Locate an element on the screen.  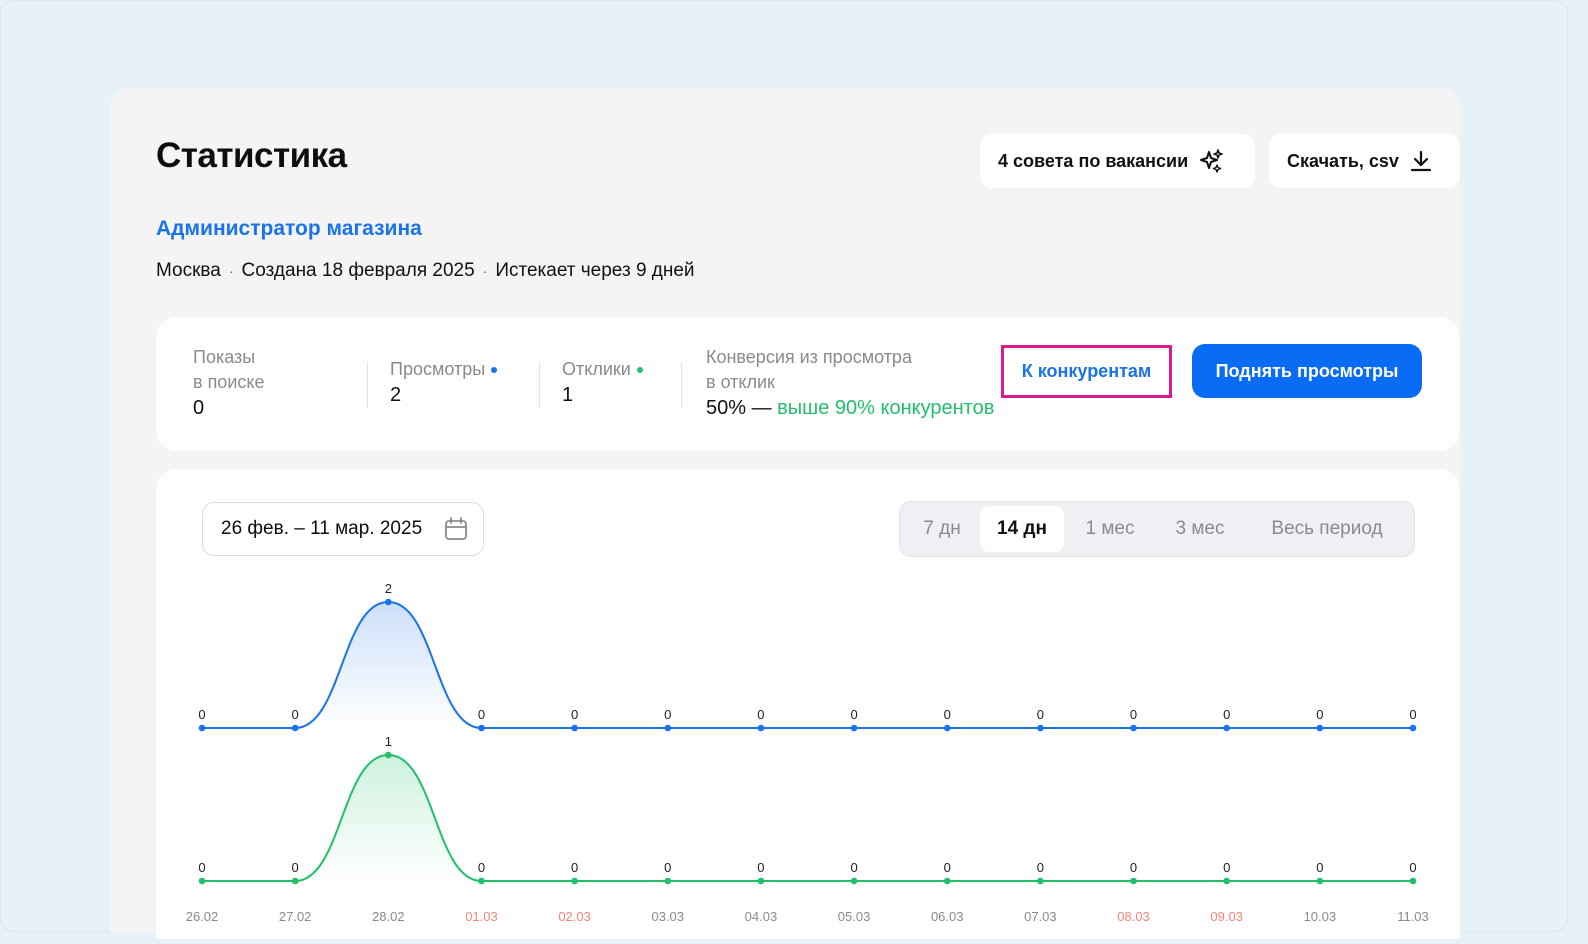
stat-views: Просмотры 2 is located at coordinates (444, 382).